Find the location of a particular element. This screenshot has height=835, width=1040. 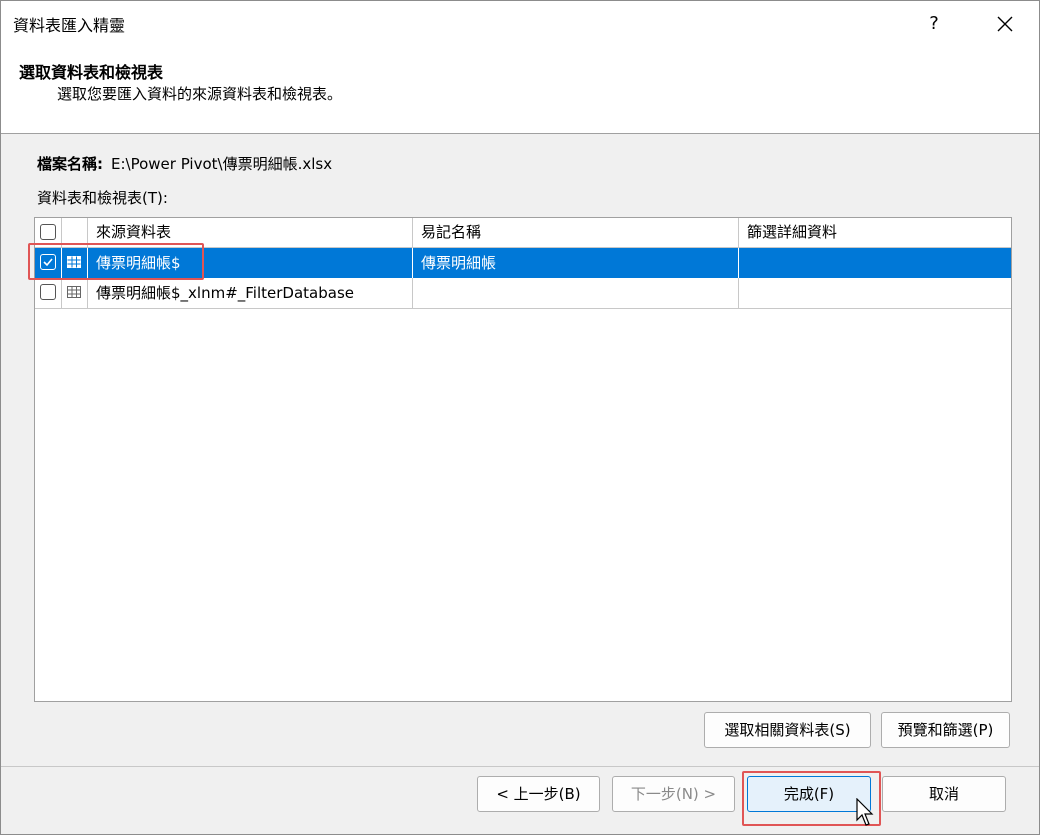

page-subtitle: 選取您要匯入資料的來源資料表和檢視表。 is located at coordinates (200, 94).